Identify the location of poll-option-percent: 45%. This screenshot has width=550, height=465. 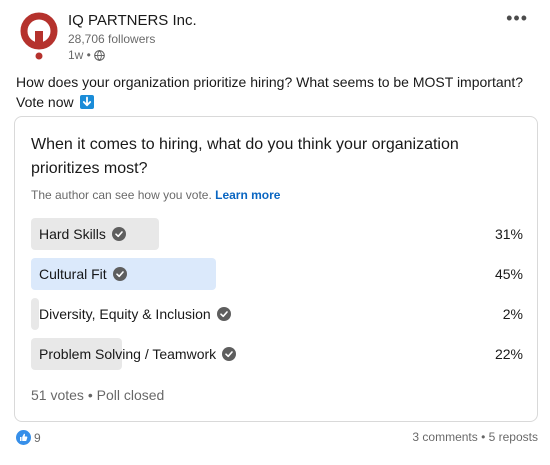
(508, 274).